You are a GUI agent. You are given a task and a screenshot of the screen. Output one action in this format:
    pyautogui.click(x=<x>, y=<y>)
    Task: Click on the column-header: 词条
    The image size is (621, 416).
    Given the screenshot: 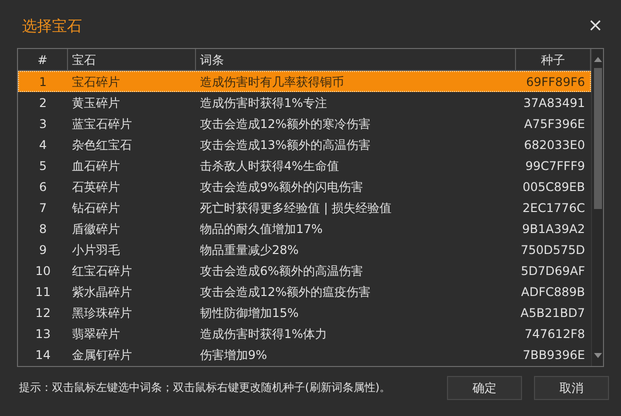 What is the action you would take?
    pyautogui.click(x=356, y=59)
    